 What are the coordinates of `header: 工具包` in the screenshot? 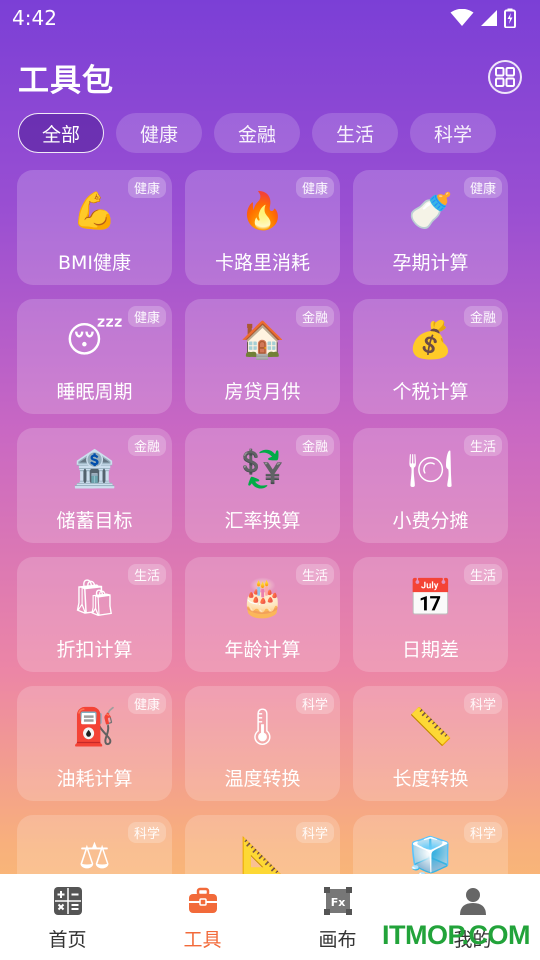 It's located at (270, 77).